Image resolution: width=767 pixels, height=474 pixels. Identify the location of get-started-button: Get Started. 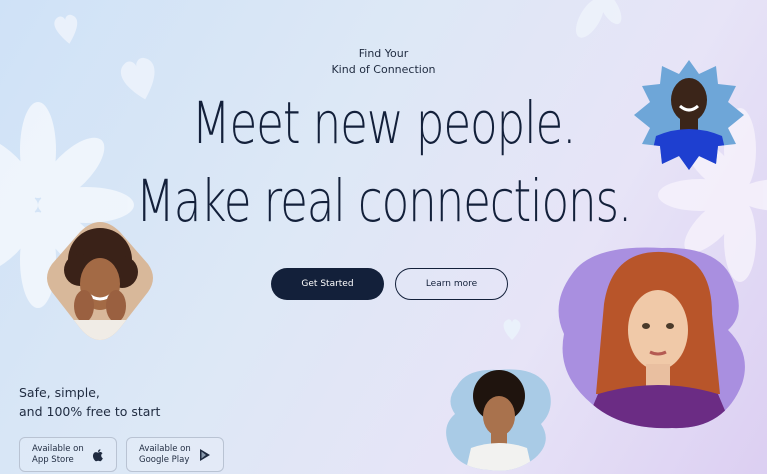
(327, 284).